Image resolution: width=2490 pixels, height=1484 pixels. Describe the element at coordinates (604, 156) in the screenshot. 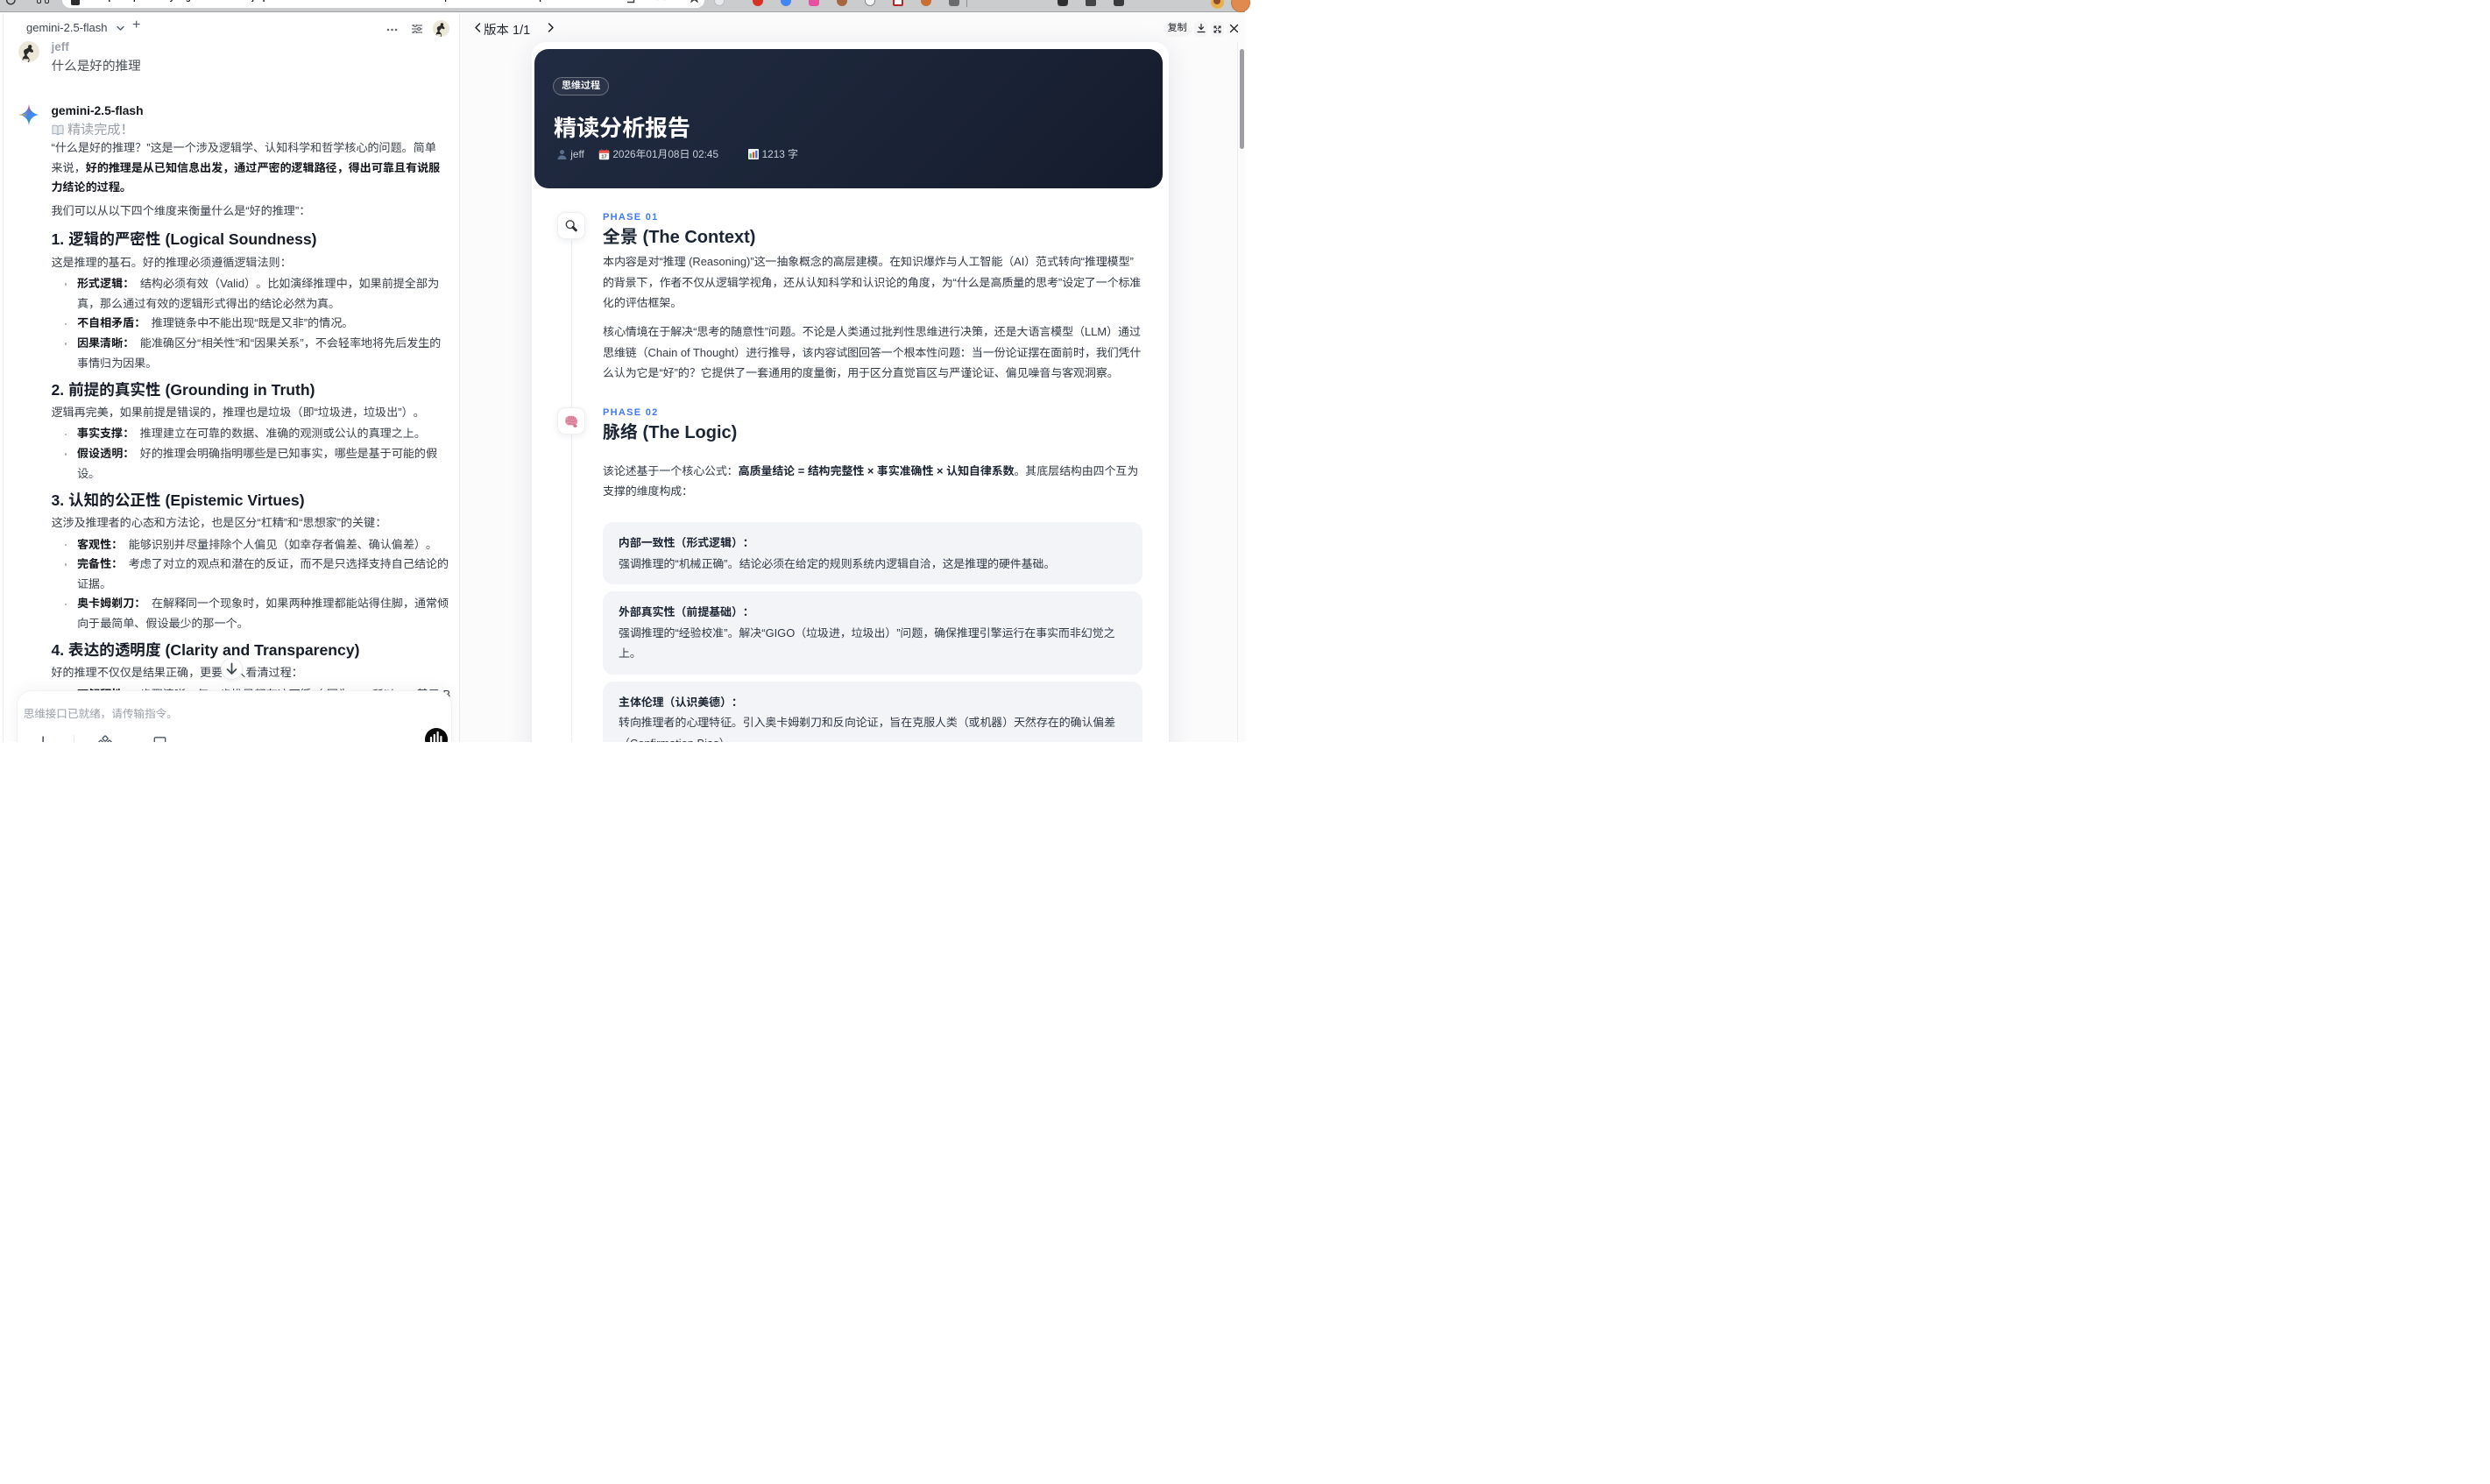

I see `svg-text: 17` at that location.